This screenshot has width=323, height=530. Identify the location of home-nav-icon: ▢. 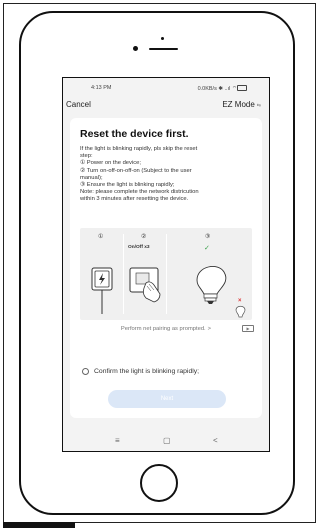
(167, 440).